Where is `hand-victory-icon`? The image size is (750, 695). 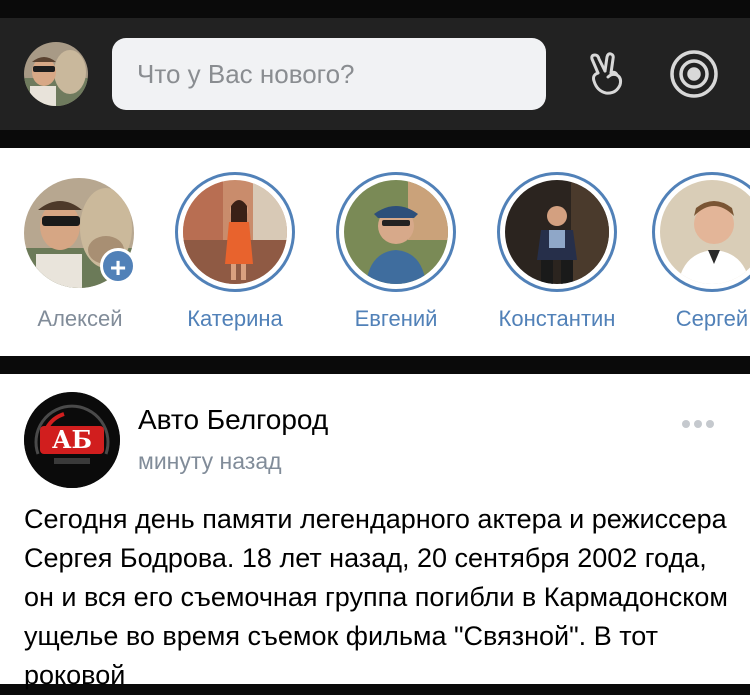
hand-victory-icon is located at coordinates (607, 74).